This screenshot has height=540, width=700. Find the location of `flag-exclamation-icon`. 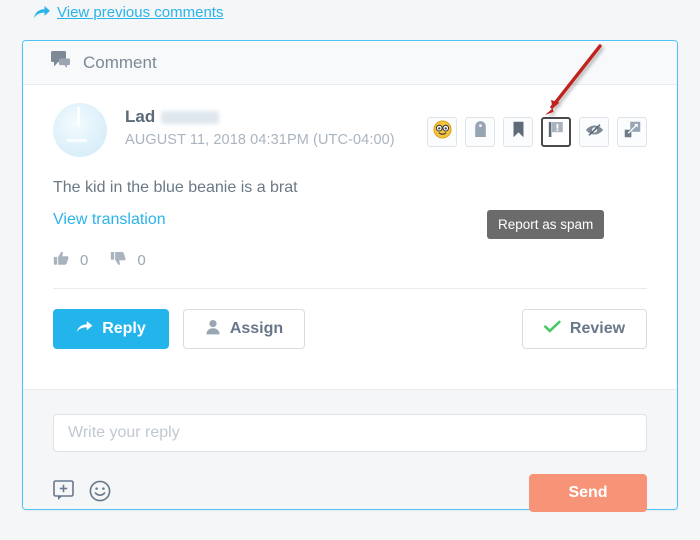

flag-exclamation-icon is located at coordinates (556, 132).